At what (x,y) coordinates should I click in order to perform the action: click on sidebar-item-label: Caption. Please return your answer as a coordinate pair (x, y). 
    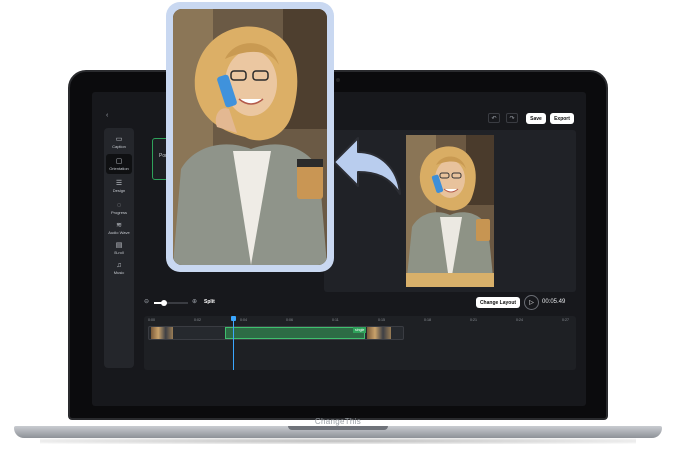
    Looking at the image, I should click on (119, 146).